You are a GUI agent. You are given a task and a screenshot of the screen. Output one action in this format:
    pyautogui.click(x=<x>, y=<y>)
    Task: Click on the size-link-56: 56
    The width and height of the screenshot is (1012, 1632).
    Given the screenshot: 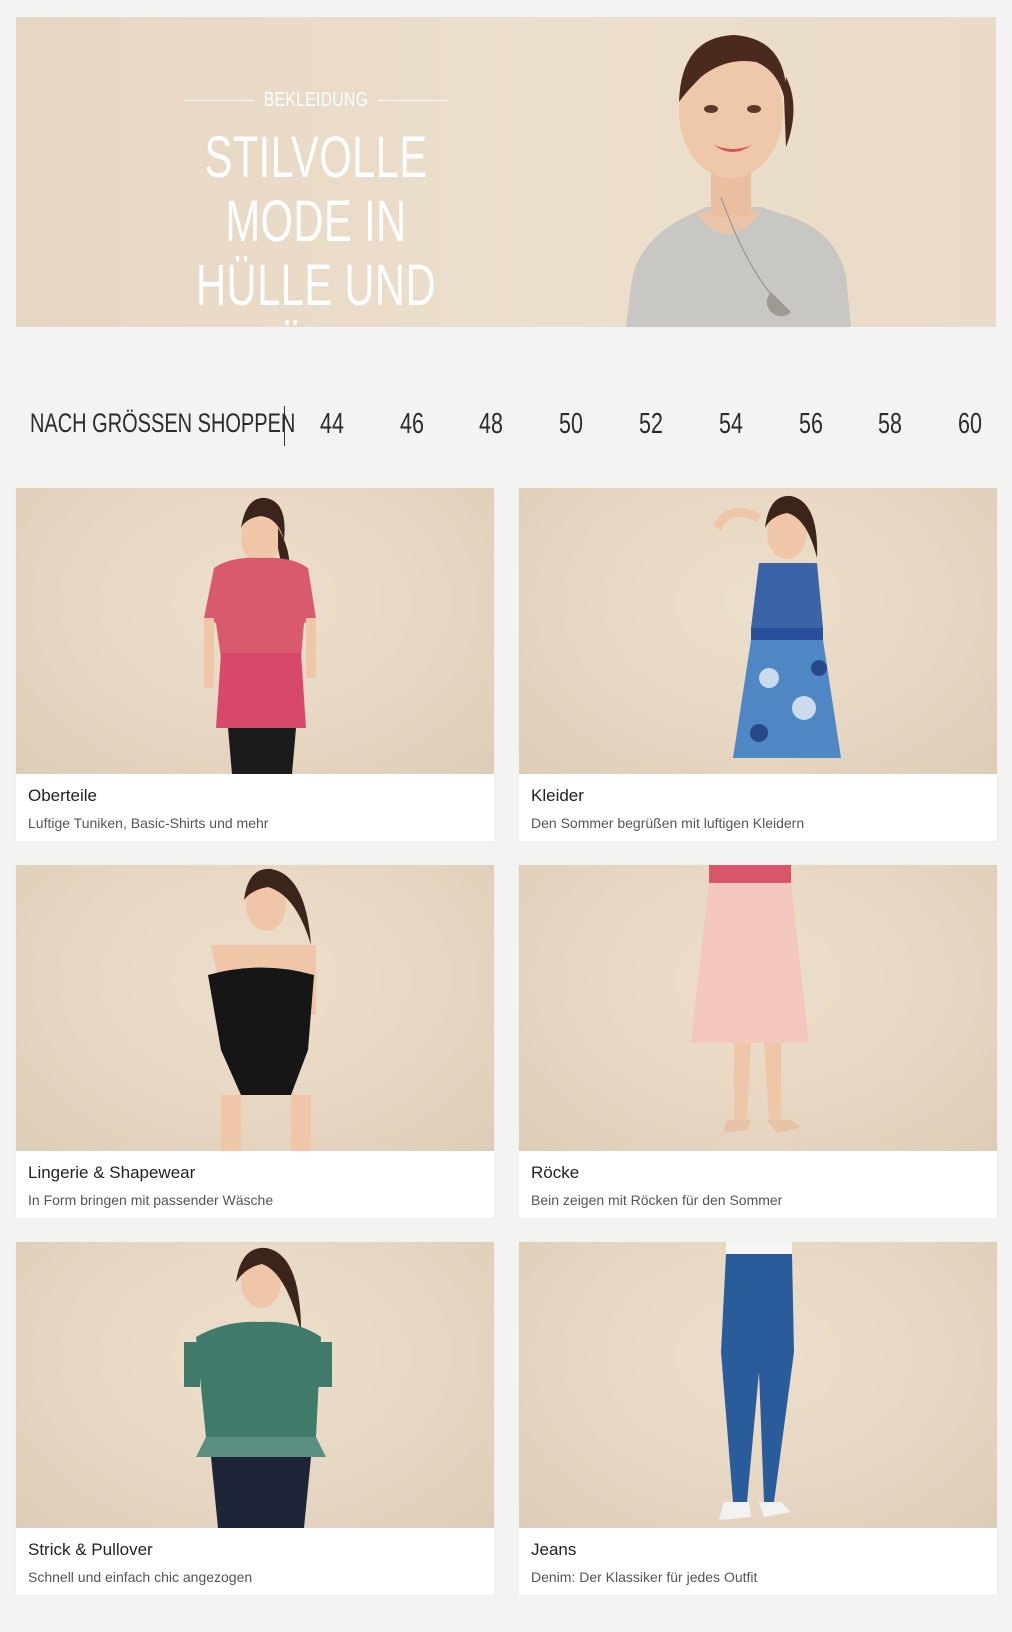 What is the action you would take?
    pyautogui.click(x=811, y=424)
    